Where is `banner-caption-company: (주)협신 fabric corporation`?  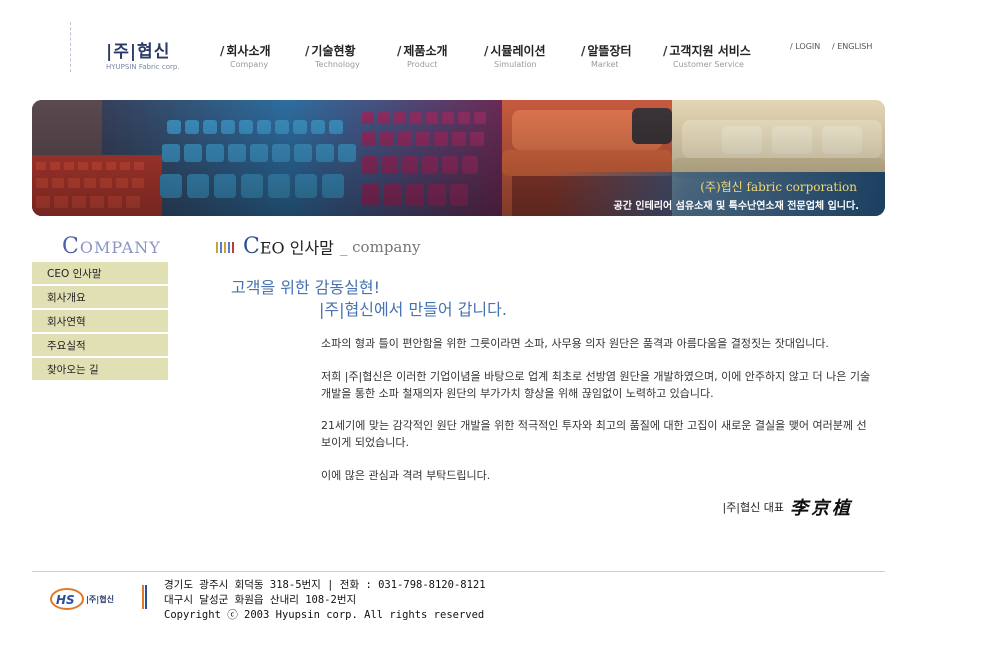 banner-caption-company: (주)협신 fabric corporation is located at coordinates (778, 187).